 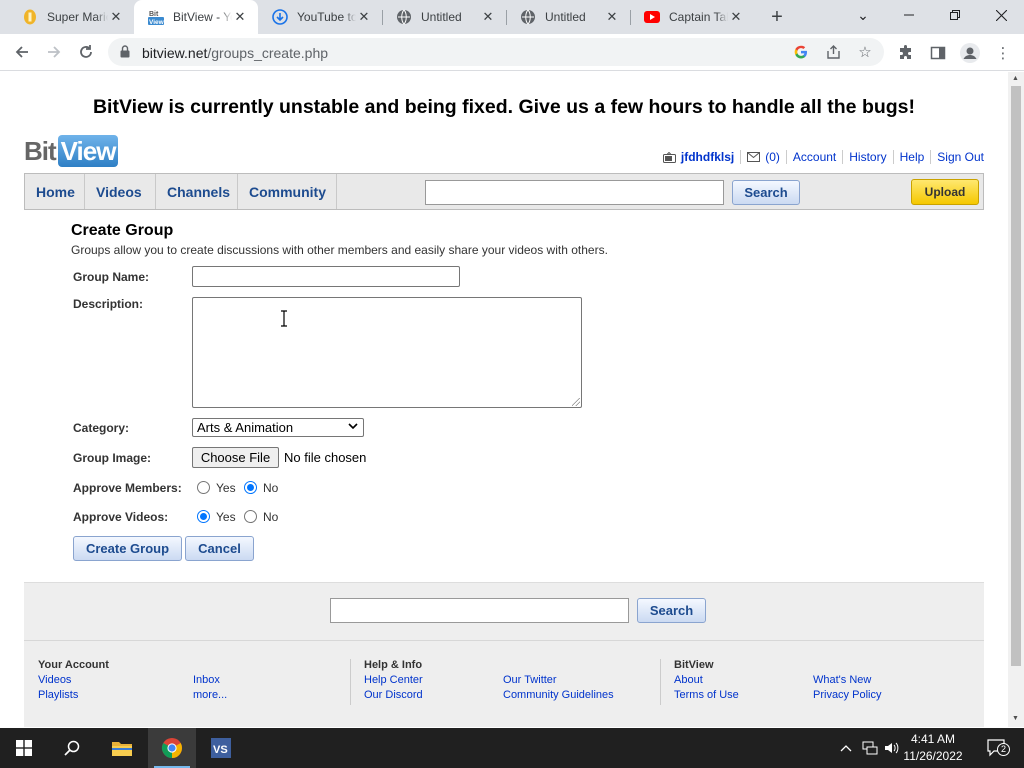 I want to click on footer-heading-bitview: BitView, so click(x=694, y=665).